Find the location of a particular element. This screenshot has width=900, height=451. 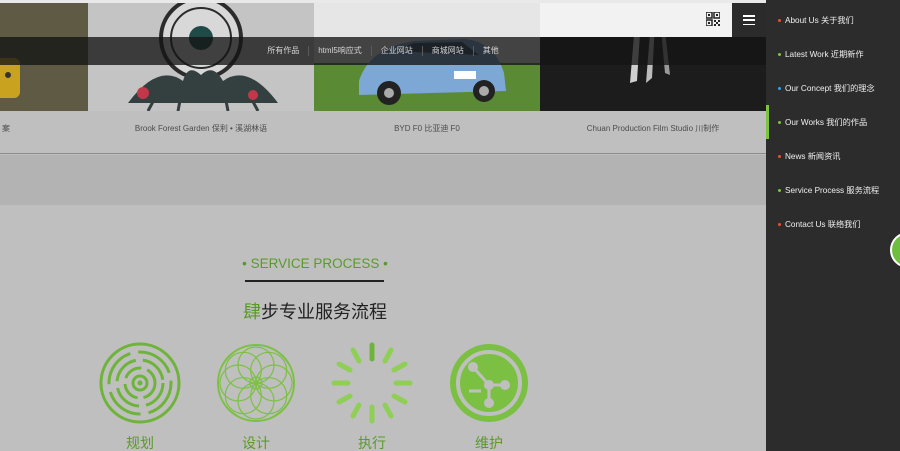

menu-toggle-button is located at coordinates (749, 20).